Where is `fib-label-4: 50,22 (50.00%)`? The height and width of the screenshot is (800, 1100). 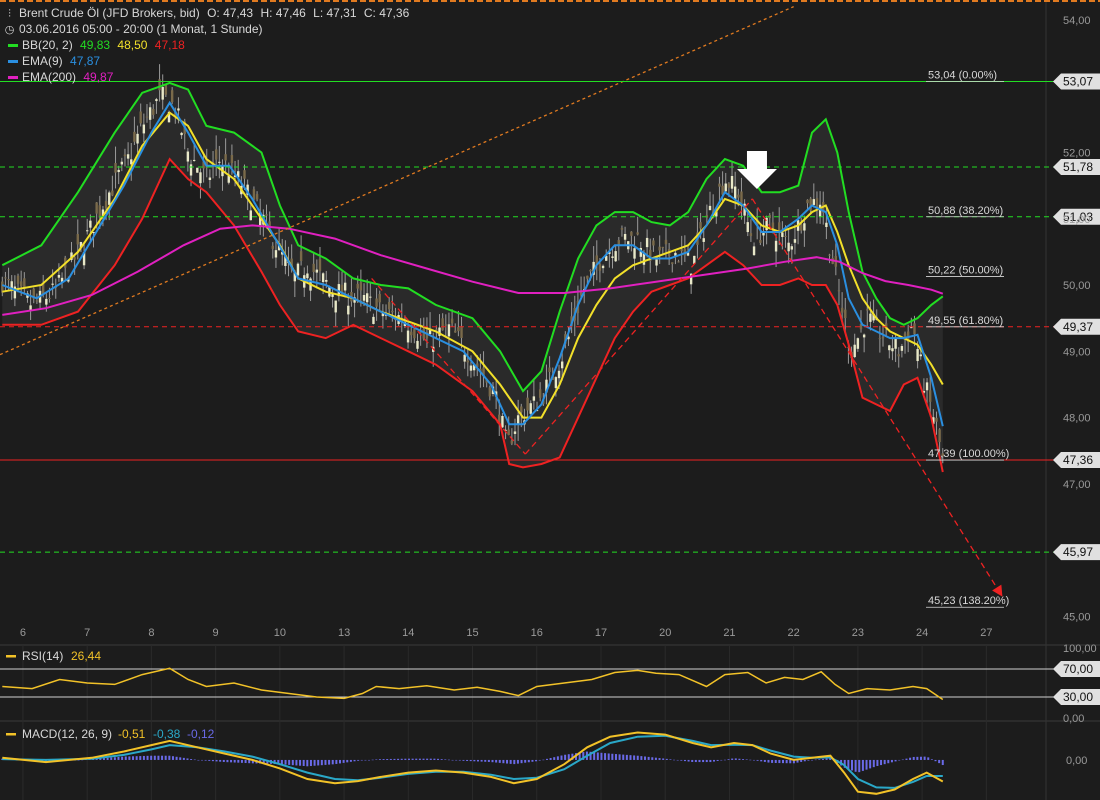 fib-label-4: 50,22 (50.00%) is located at coordinates (965, 270).